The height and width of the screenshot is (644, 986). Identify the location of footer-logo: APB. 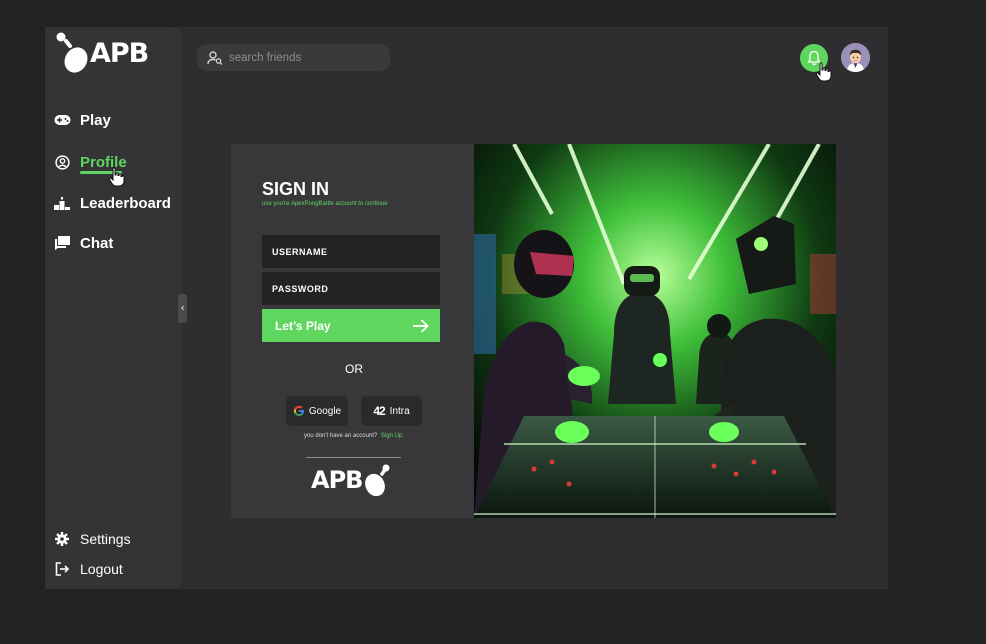
(351, 480).